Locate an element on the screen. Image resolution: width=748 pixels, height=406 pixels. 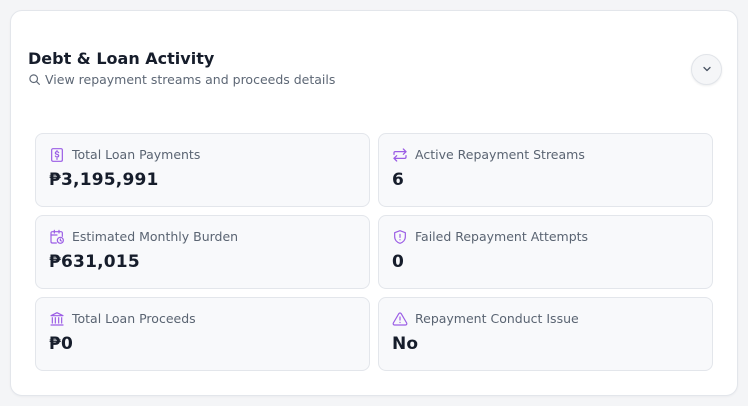
repeat-arrows-icon is located at coordinates (400, 155).